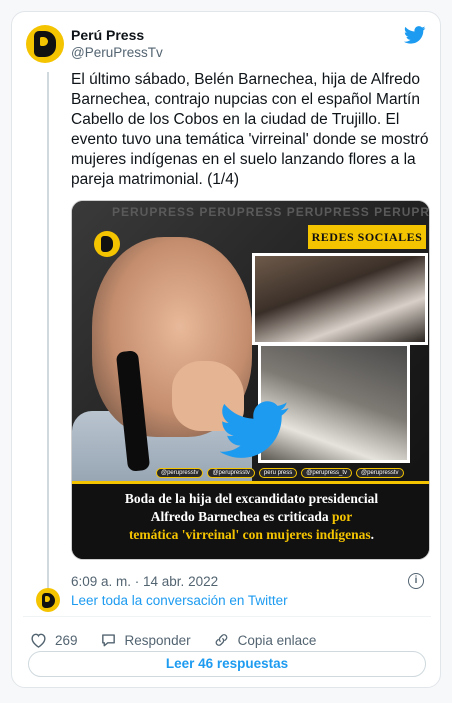 The height and width of the screenshot is (703, 452). I want to click on copy-link-label: Copia enlace, so click(277, 640).